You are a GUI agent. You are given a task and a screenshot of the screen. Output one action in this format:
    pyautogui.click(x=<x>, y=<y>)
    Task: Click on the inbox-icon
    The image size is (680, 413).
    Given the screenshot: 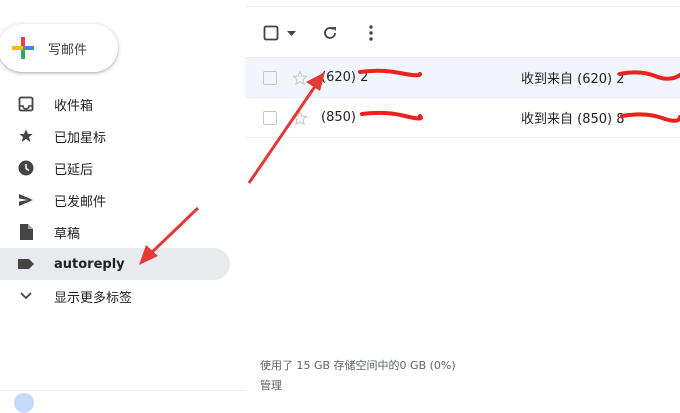 What is the action you would take?
    pyautogui.click(x=26, y=104)
    